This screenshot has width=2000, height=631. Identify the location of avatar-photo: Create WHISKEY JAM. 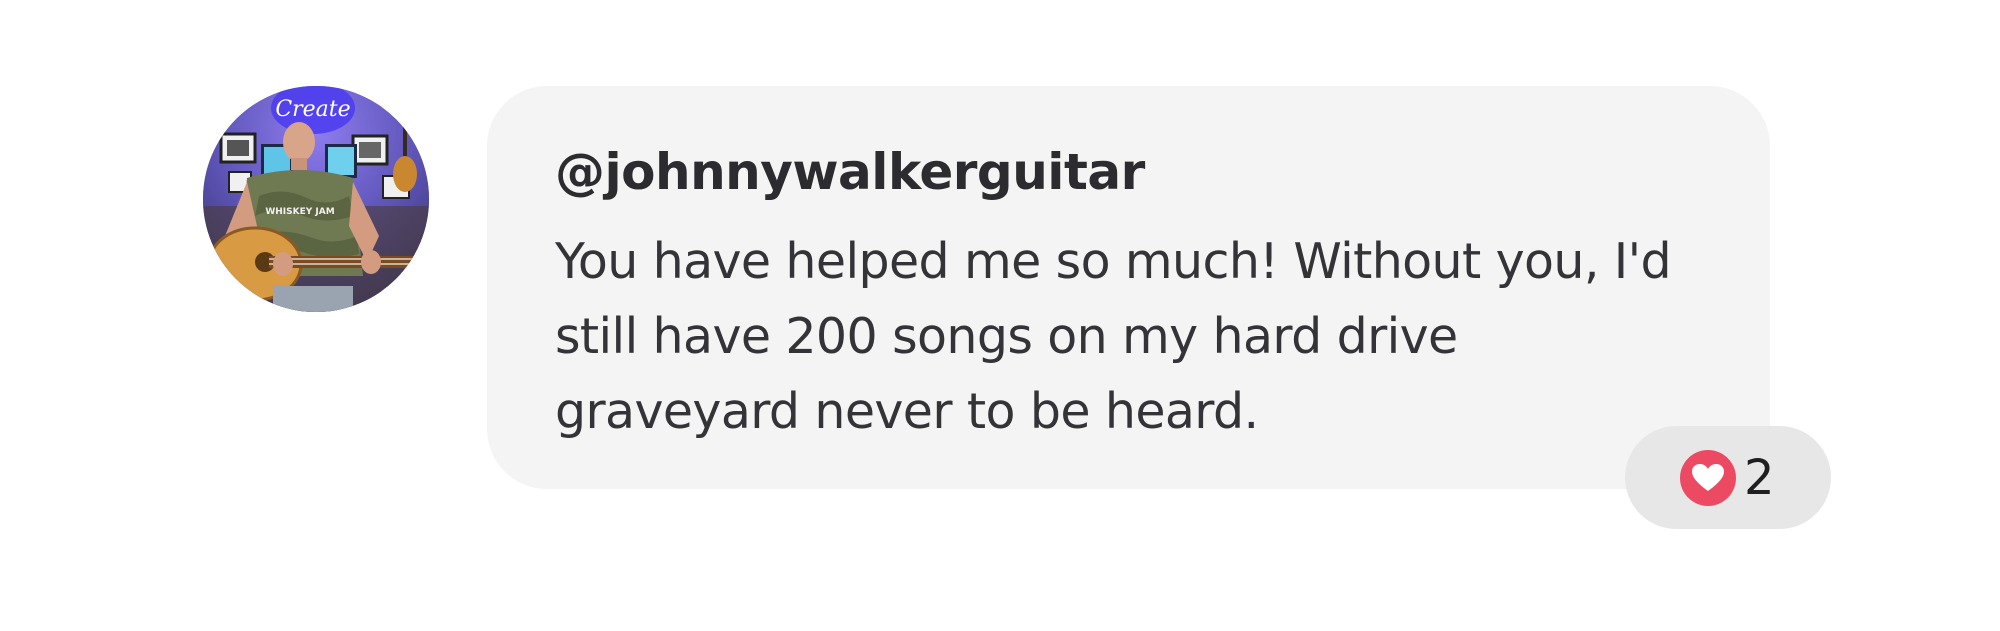
(316, 199).